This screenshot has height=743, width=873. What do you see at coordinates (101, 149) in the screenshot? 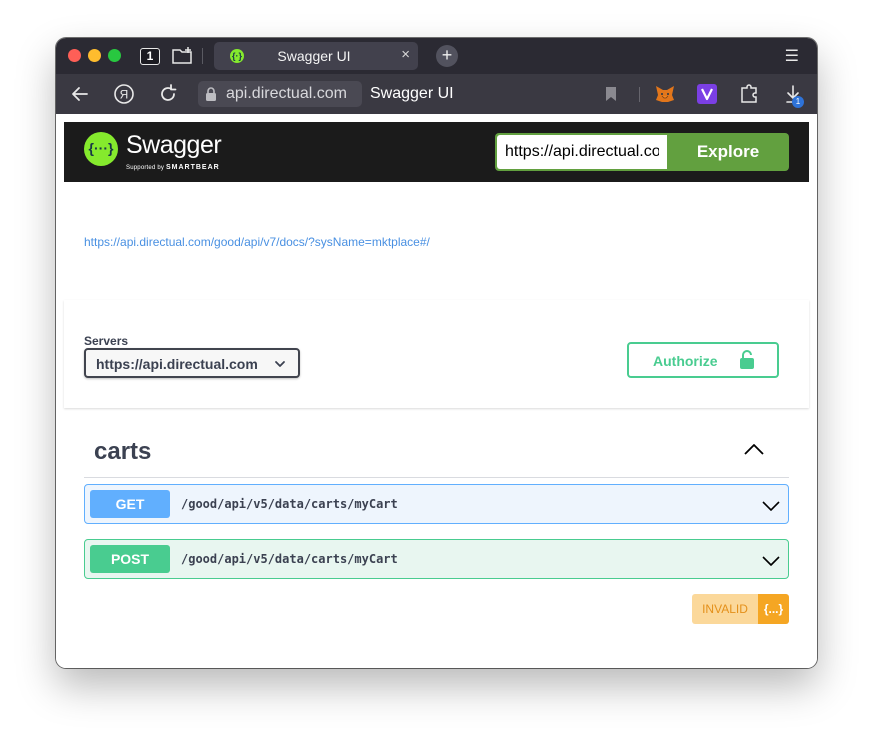
I see `swagger-logo-icon: {···}` at bounding box center [101, 149].